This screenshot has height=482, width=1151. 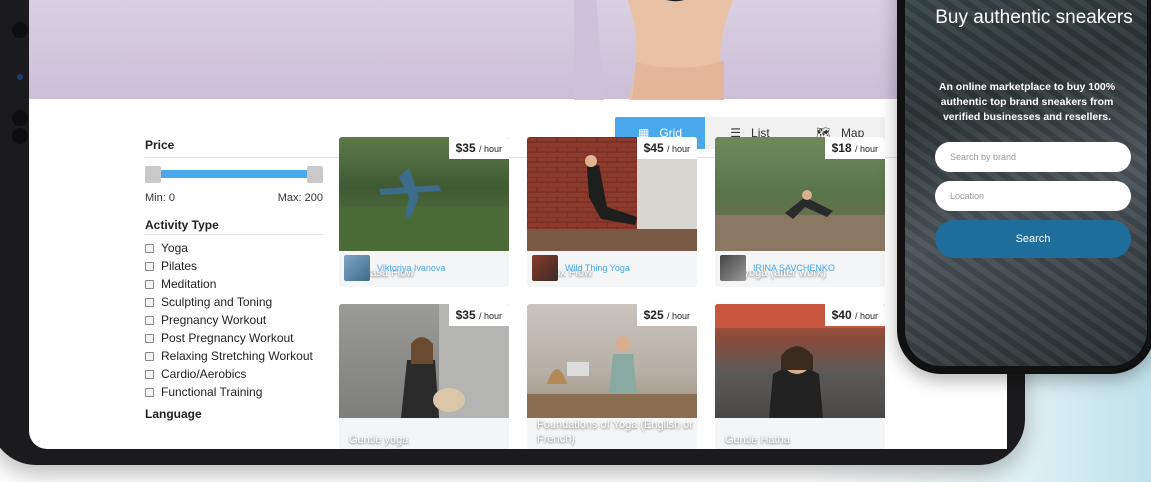 I want to click on activity-checkbox: Cardio/Aerobics, so click(x=234, y=374).